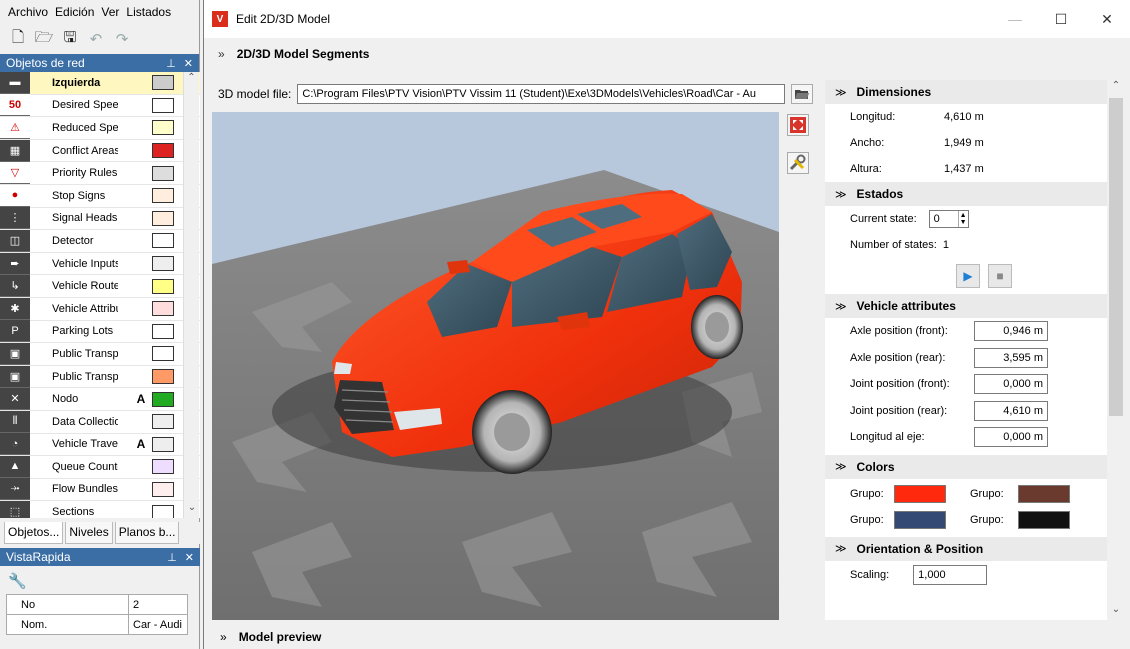 This screenshot has height=649, width=1130. Describe the element at coordinates (158, 604) in the screenshot. I see `quickview-value: 2` at that location.